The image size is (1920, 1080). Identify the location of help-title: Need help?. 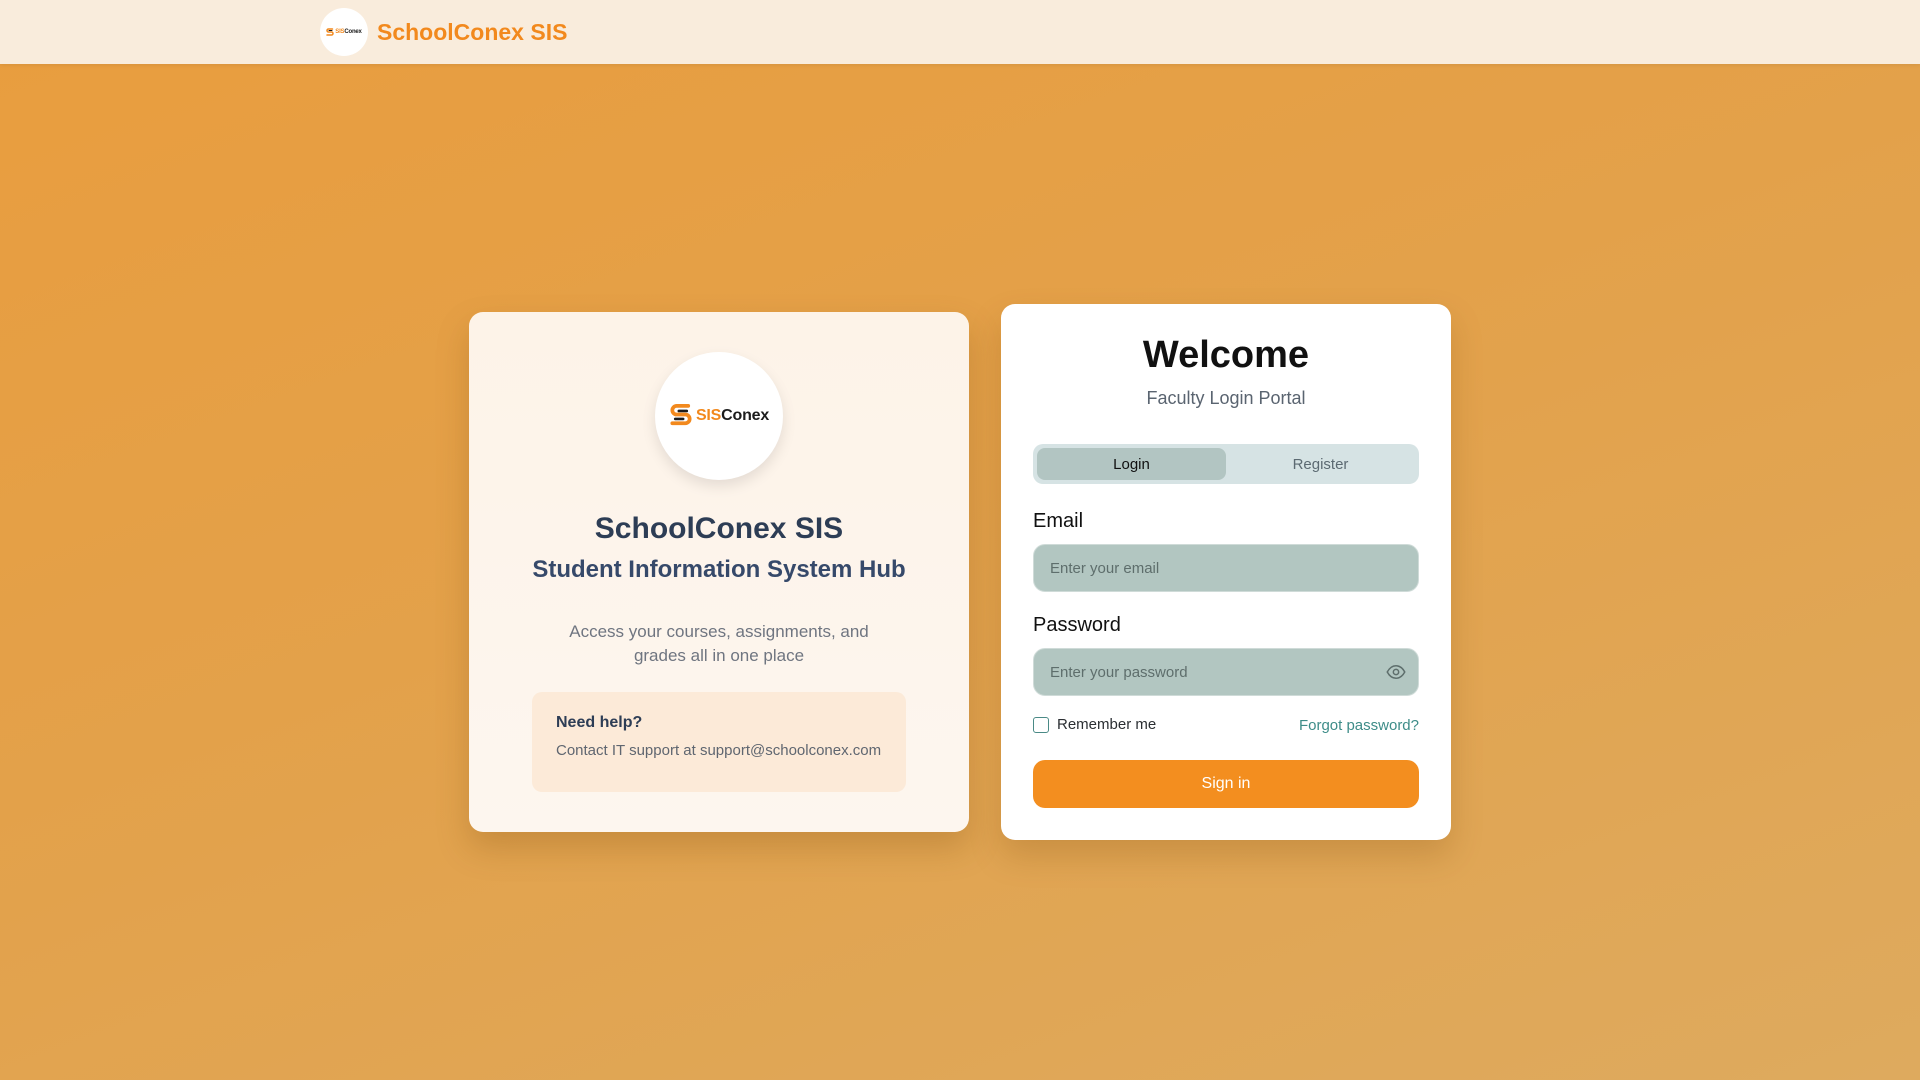
(599, 722).